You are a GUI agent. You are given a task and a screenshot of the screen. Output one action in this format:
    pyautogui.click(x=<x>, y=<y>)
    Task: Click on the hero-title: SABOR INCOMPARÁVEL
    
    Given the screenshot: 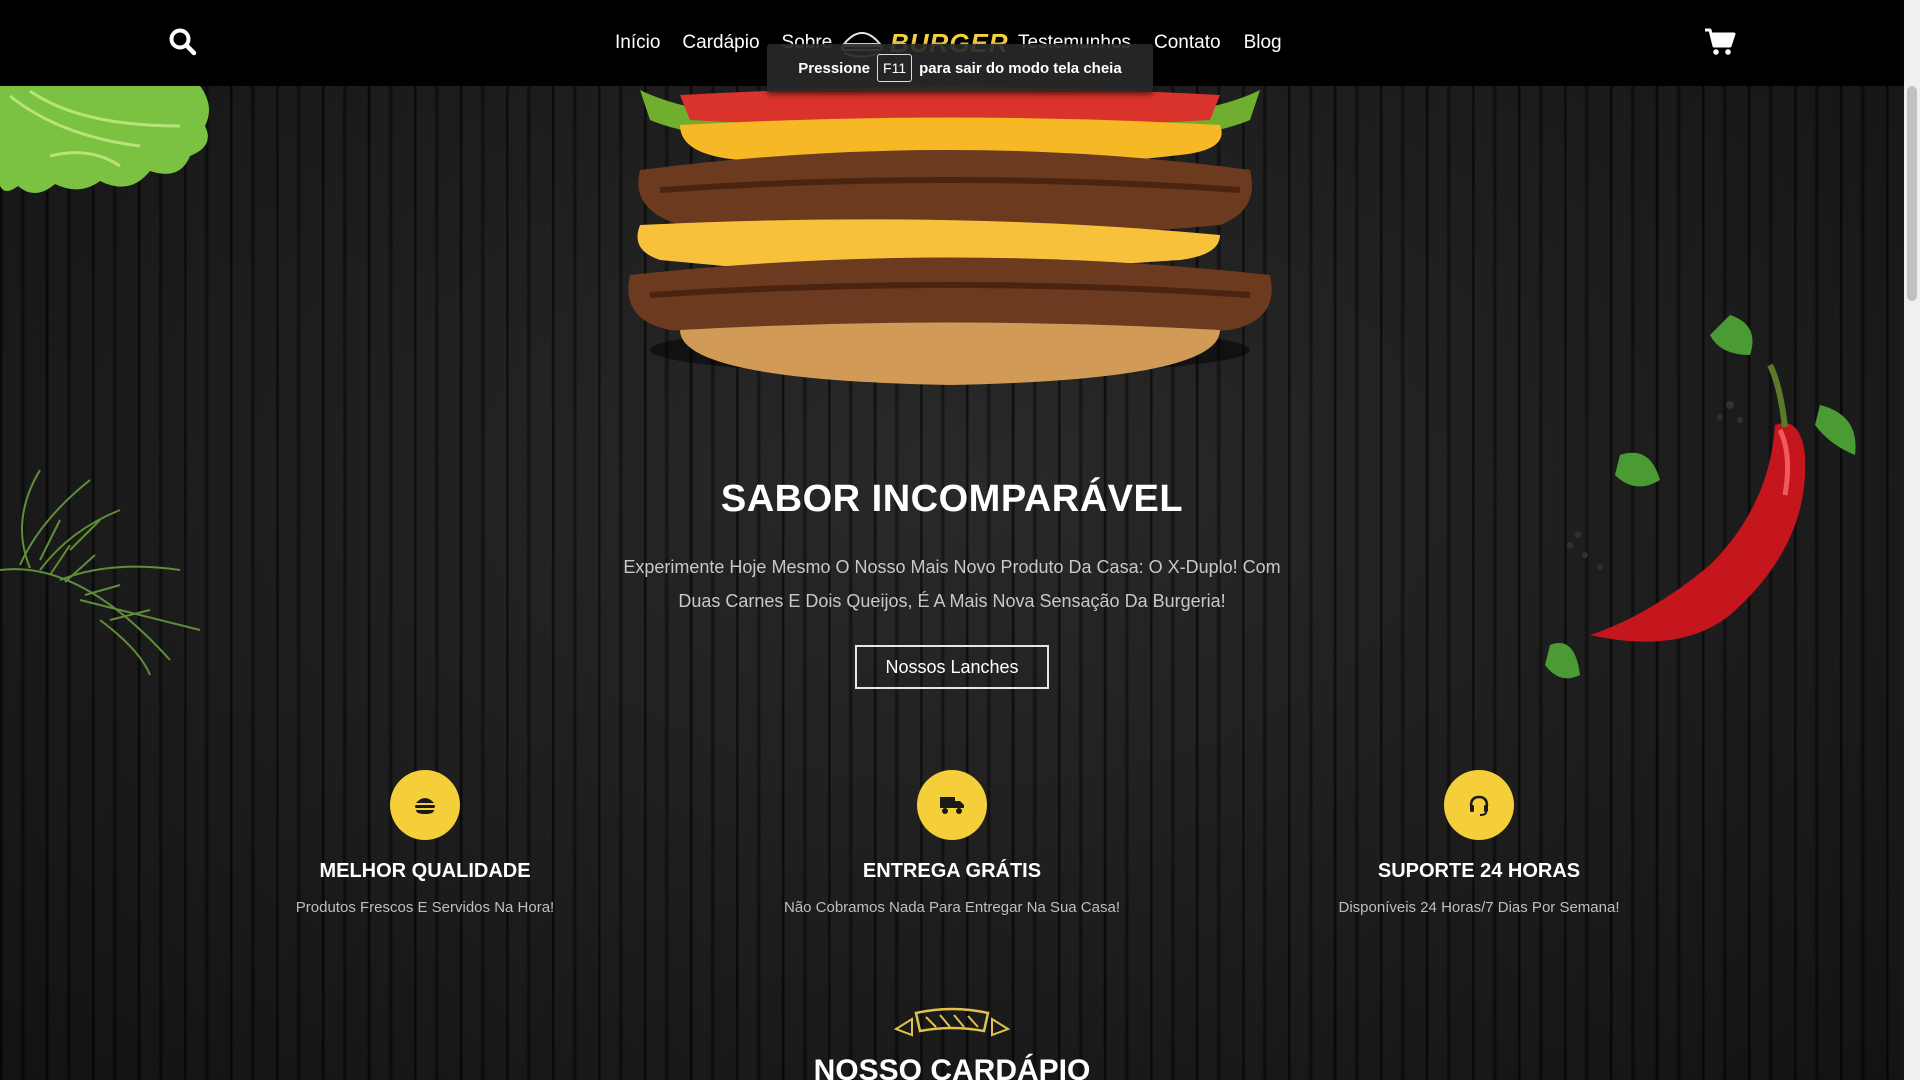 What is the action you would take?
    pyautogui.click(x=952, y=499)
    